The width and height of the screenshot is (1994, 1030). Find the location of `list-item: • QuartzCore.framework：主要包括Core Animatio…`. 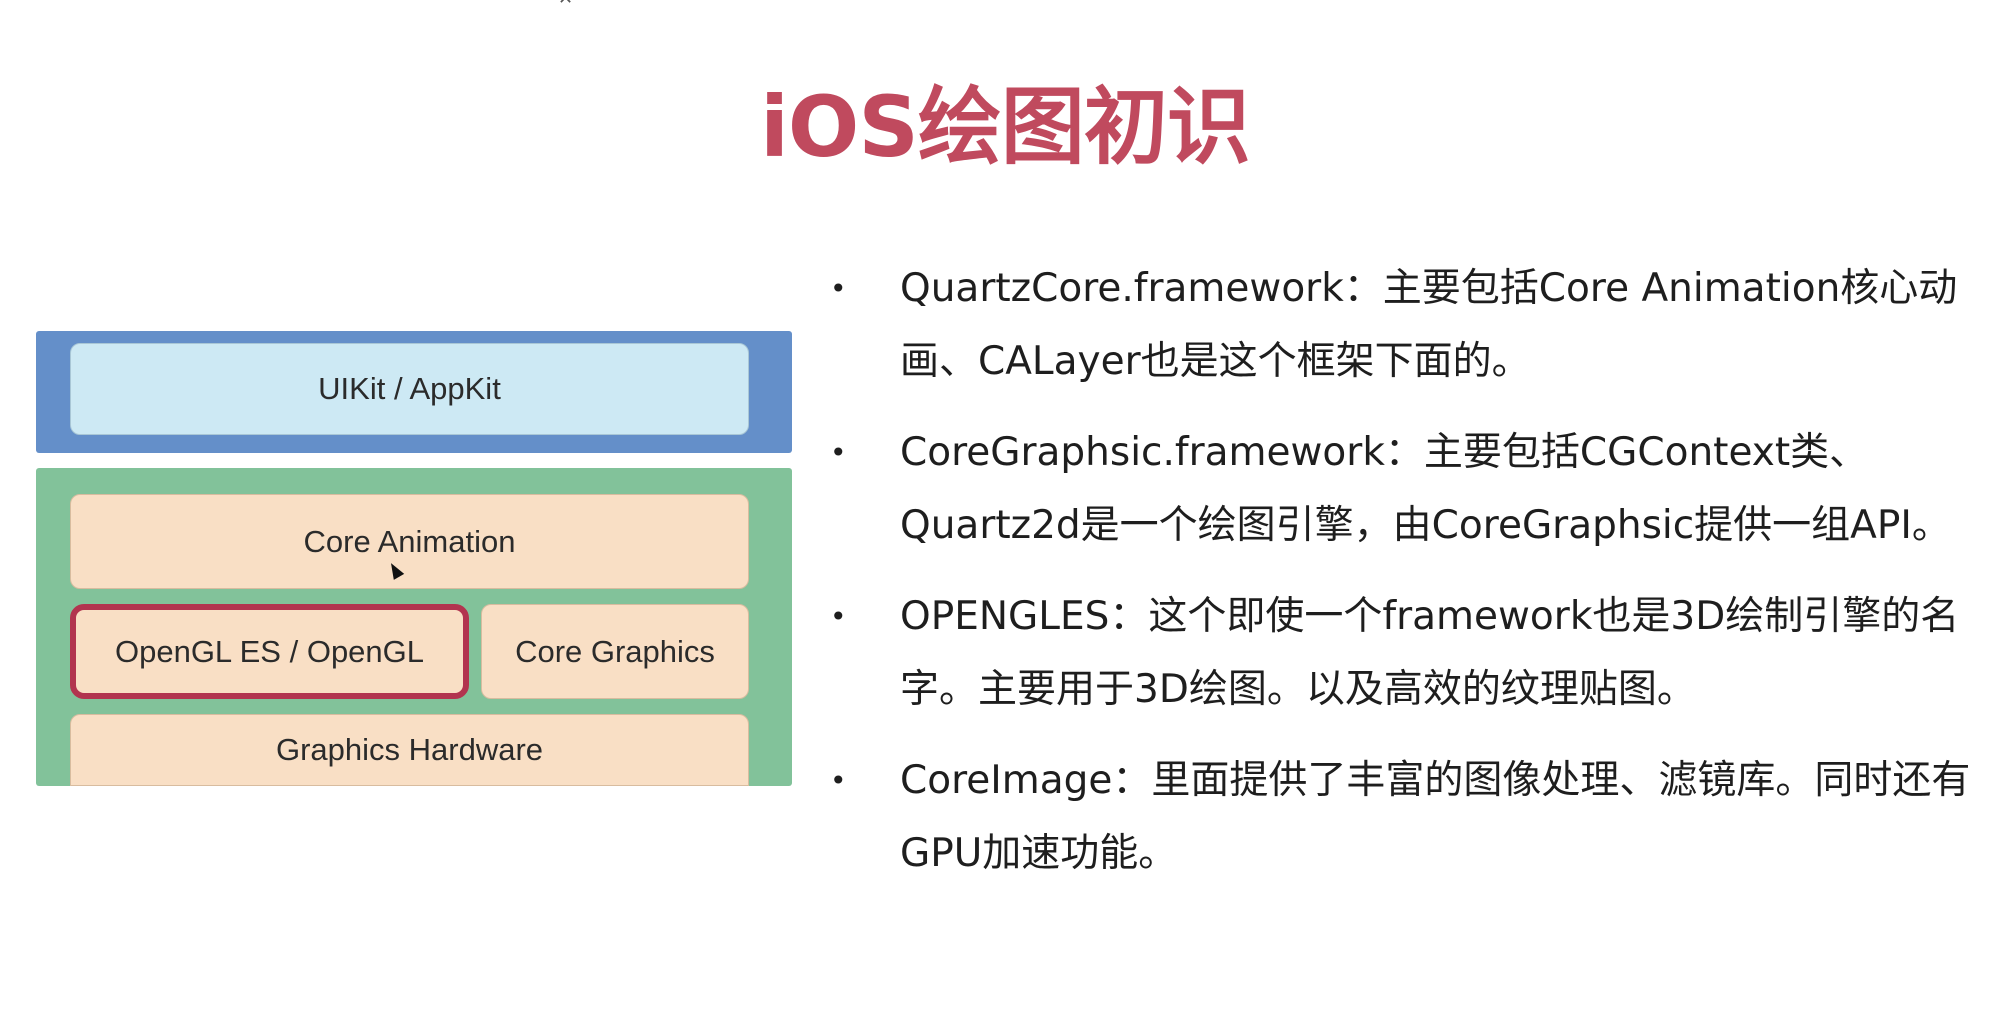

list-item: • QuartzCore.framework：主要包括Core Animatio… is located at coordinates (1405, 325).